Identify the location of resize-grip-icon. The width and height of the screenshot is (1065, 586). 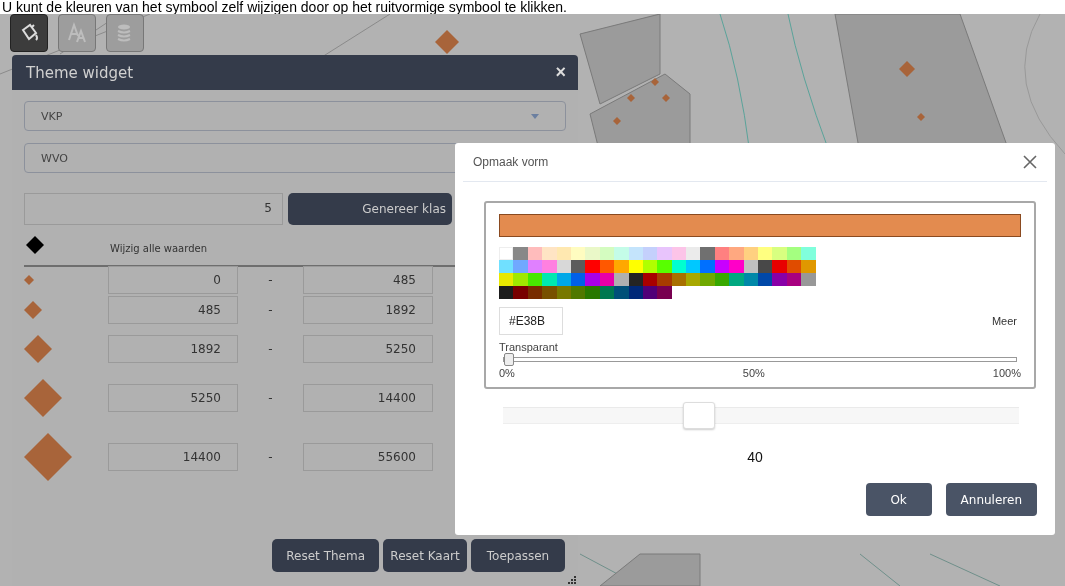
(572, 580).